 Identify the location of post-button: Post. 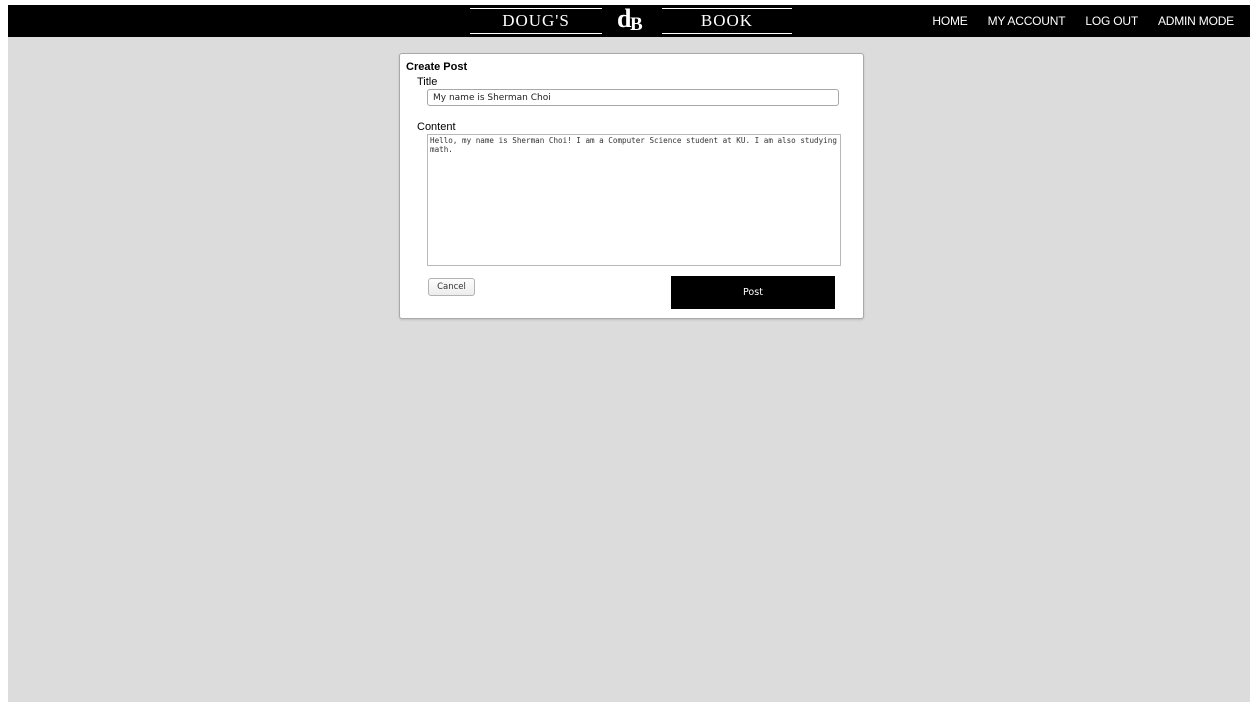
(753, 292).